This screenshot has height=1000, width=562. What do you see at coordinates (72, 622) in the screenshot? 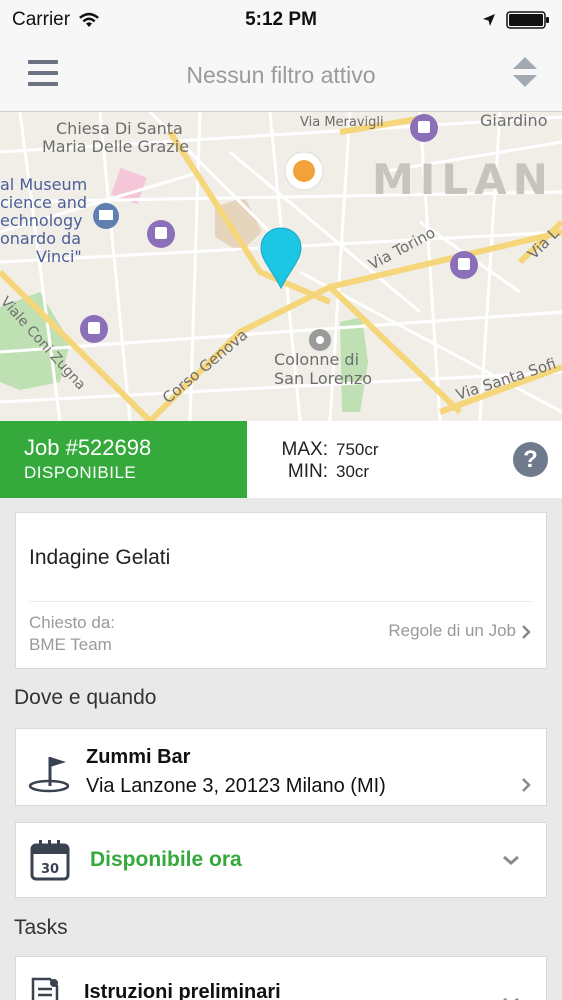
I see `requested-by-label: Chiesto da:` at bounding box center [72, 622].